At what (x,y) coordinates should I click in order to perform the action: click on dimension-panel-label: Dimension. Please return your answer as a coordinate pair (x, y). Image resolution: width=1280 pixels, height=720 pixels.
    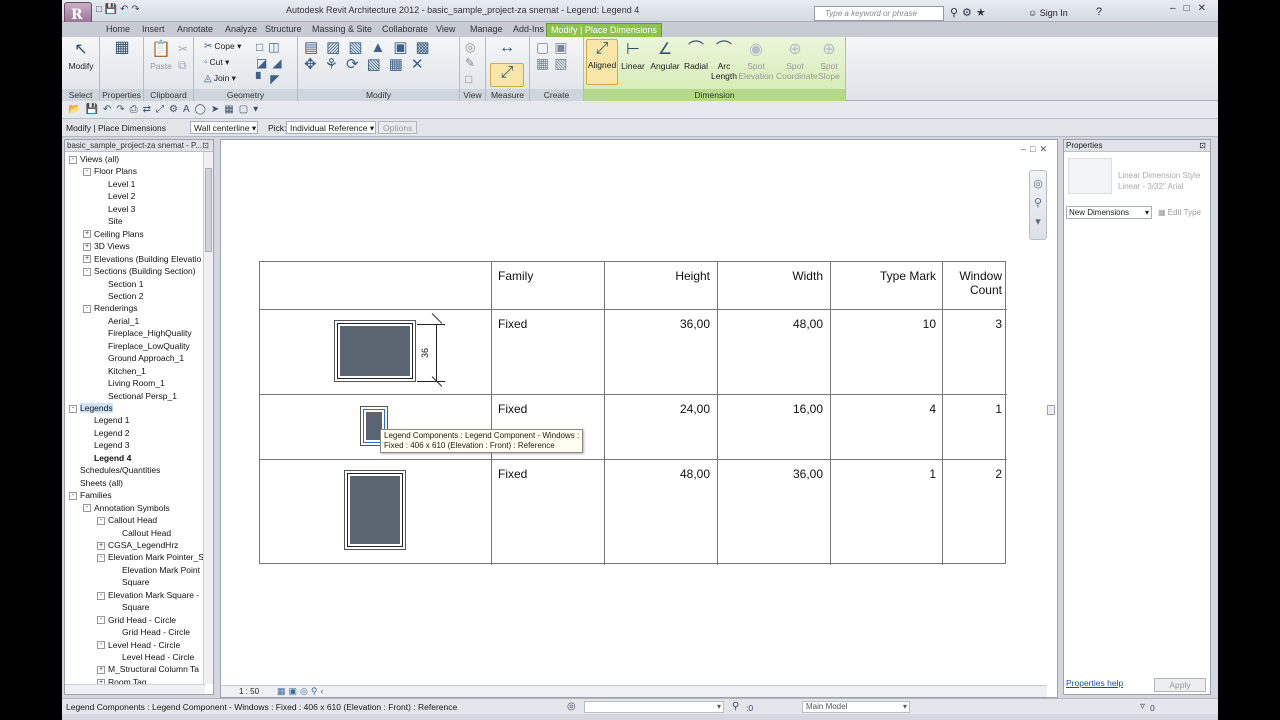
    Looking at the image, I should click on (714, 95).